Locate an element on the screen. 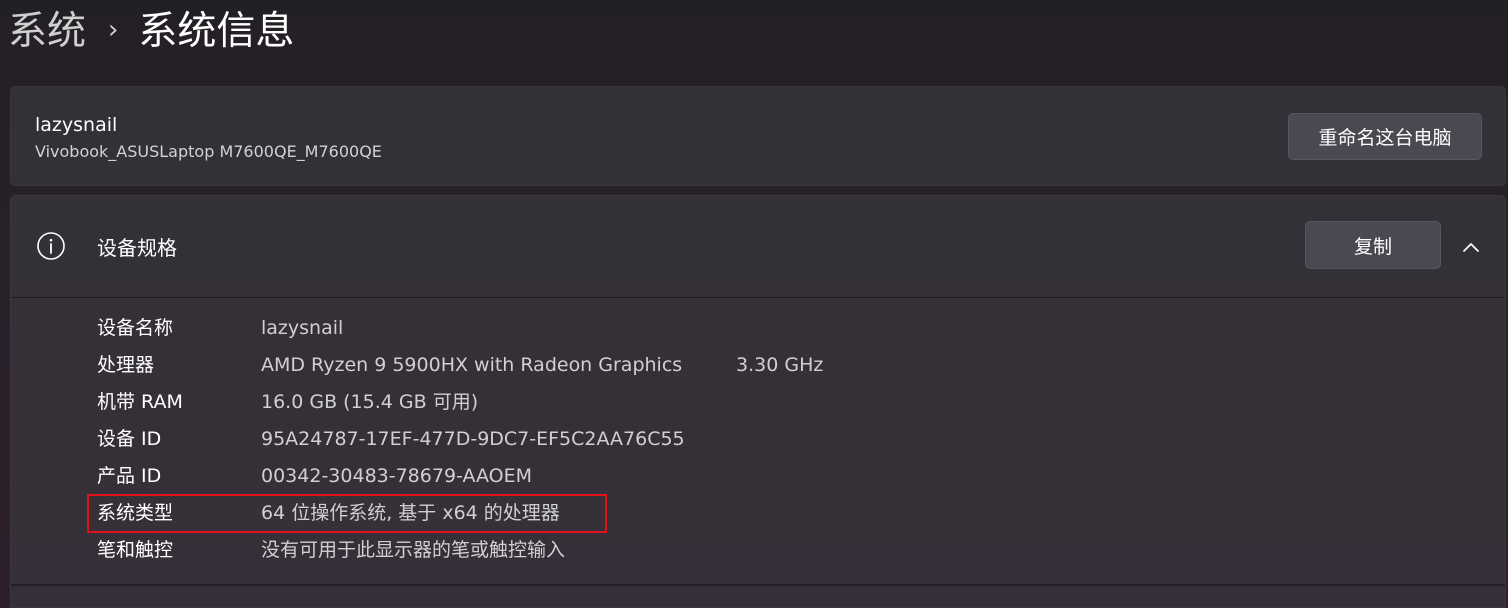 The image size is (1508, 608). processor-speed: 3.30 GHz is located at coordinates (780, 365).